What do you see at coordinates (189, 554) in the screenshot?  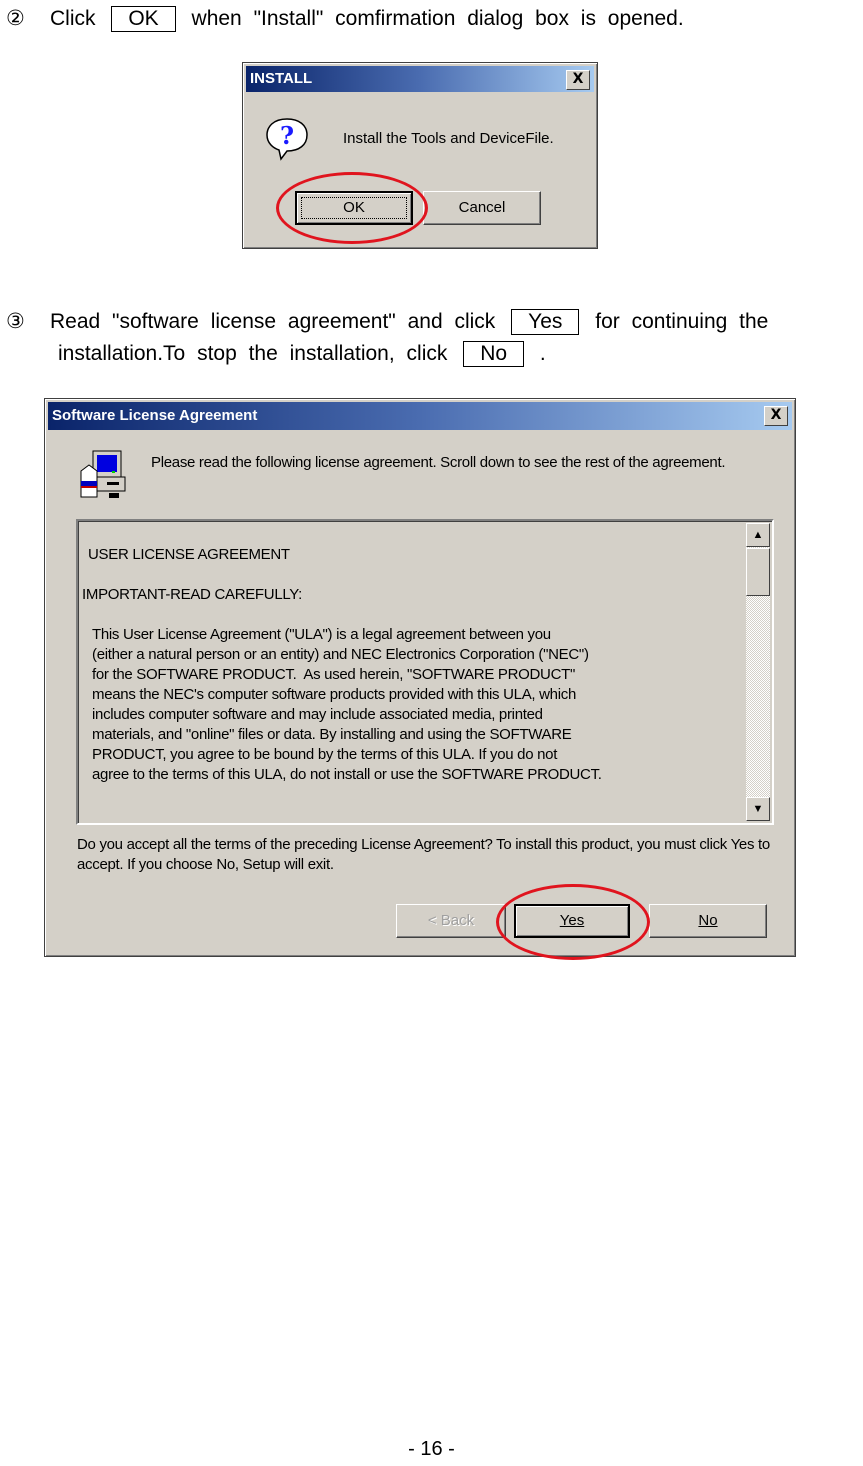 I see `license-heading: USER LICENSE AGREEMENT` at bounding box center [189, 554].